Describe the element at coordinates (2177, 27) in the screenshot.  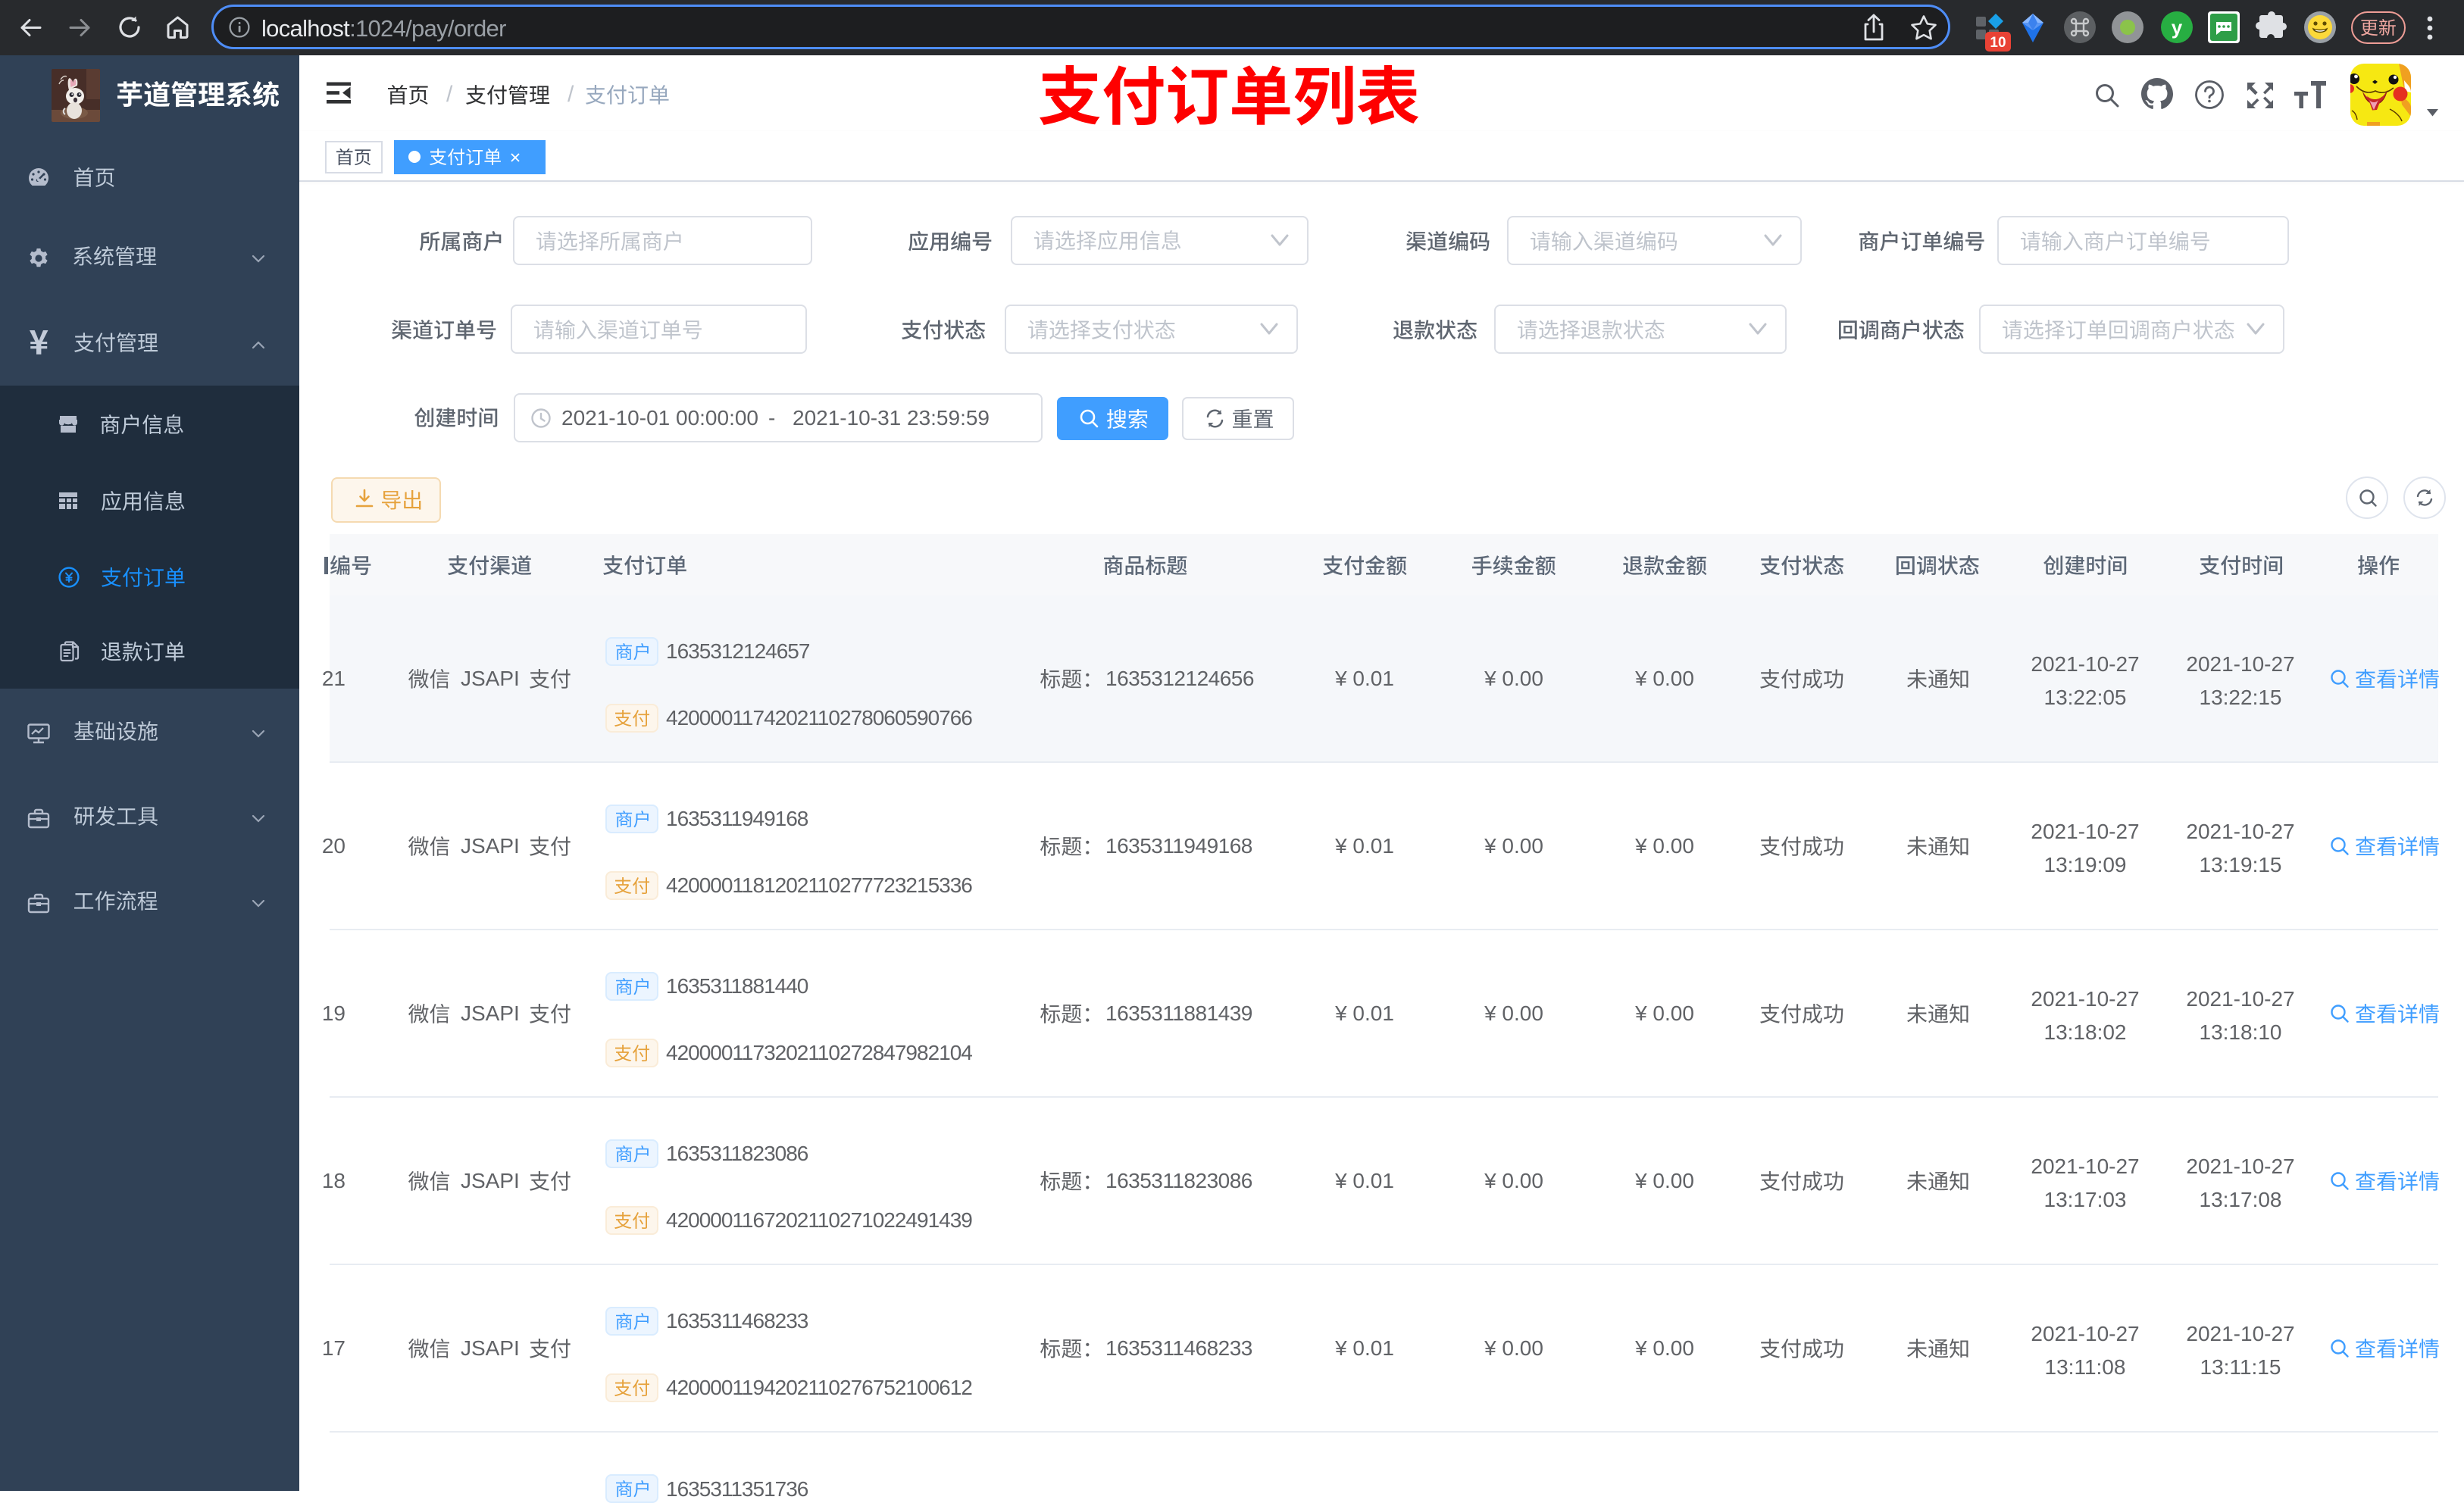
I see `svg-text: y` at that location.